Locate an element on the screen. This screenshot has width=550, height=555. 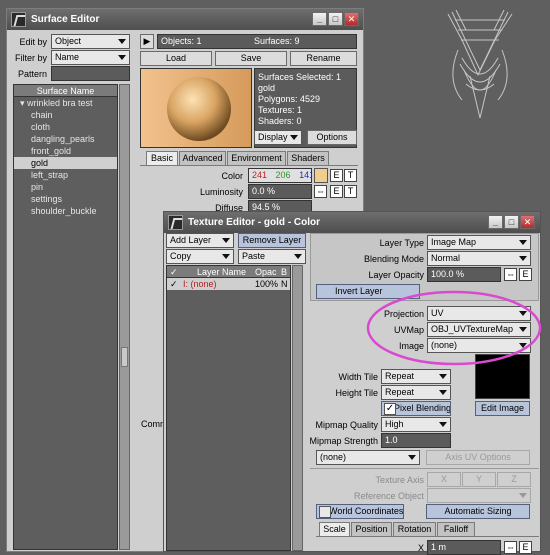
filter-by-value: Name is located at coordinates (67, 57).